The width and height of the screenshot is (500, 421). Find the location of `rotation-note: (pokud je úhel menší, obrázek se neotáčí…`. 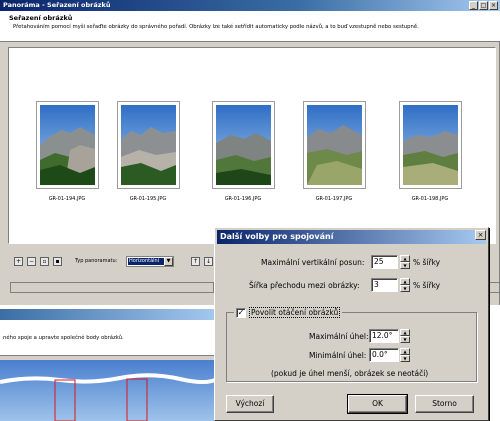

rotation-note: (pokud je úhel menší, obrázek se neotáčí… is located at coordinates (350, 373).